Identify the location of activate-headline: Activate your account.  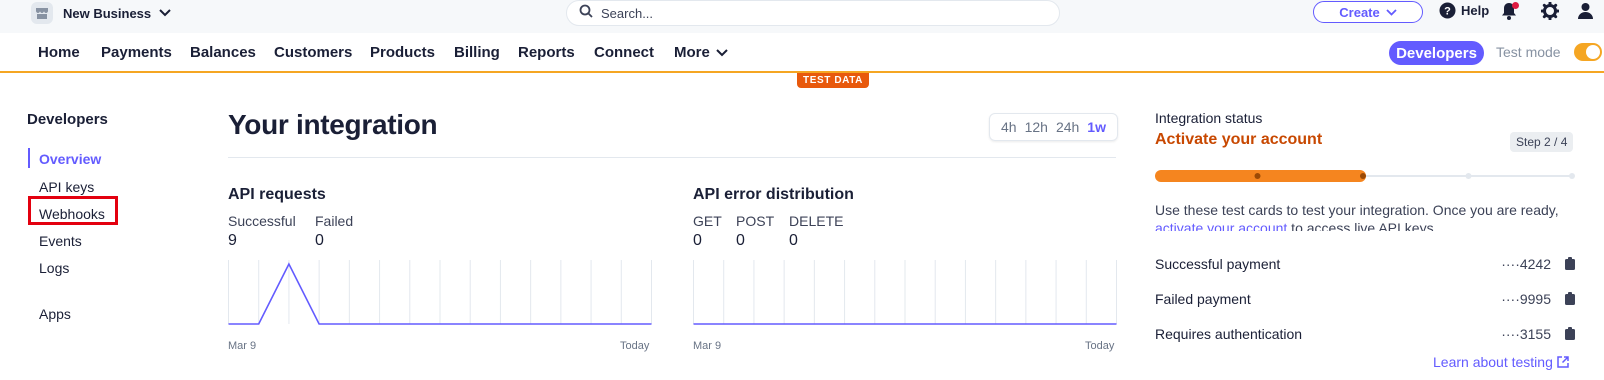
(1239, 139).